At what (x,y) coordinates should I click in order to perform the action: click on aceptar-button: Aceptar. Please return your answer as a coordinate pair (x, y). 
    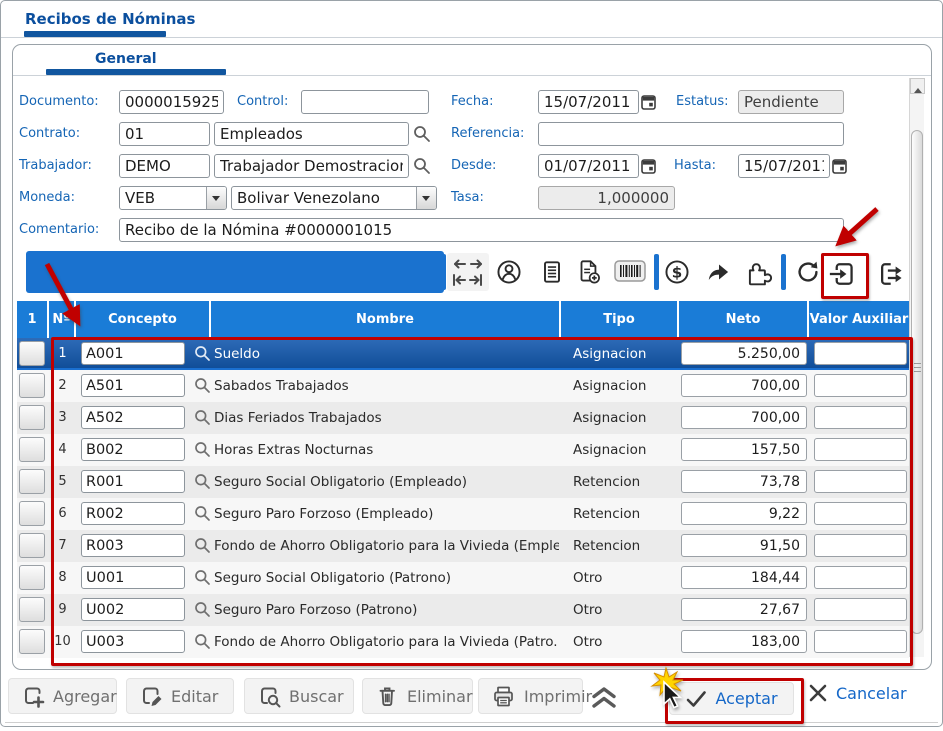
    Looking at the image, I should click on (731, 698).